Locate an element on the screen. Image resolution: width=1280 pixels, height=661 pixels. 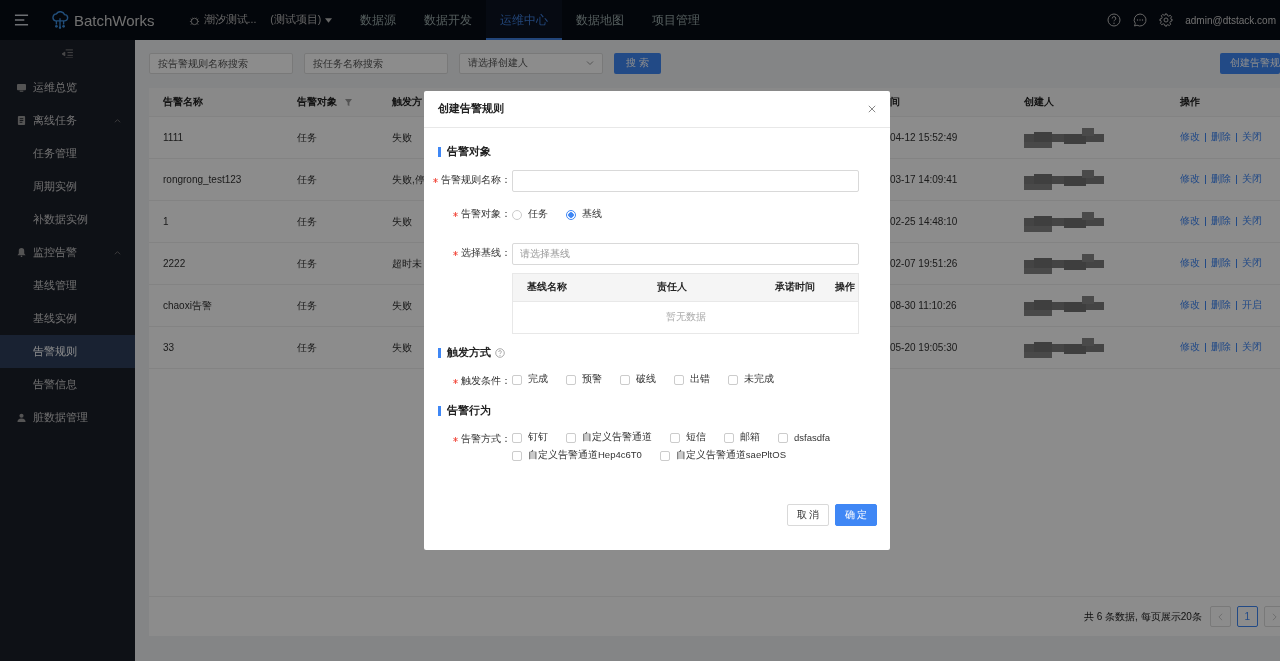
rule-name-field is located at coordinates (685, 181).